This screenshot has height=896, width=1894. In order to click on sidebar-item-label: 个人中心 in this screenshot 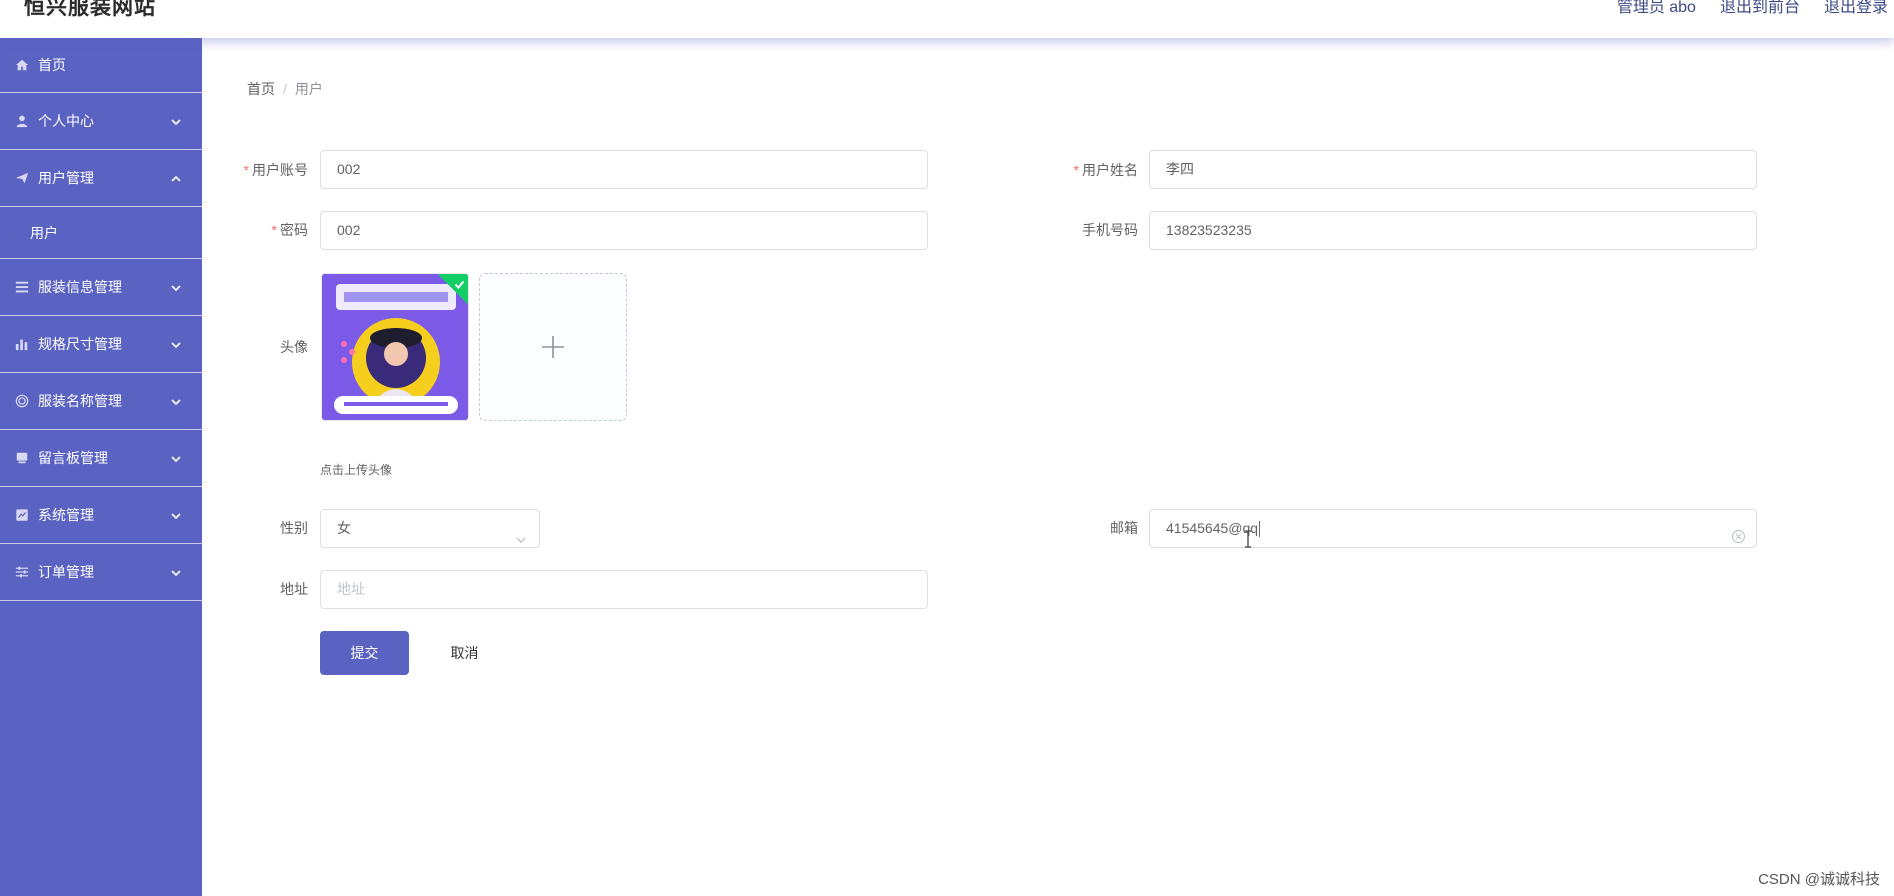, I will do `click(66, 121)`.